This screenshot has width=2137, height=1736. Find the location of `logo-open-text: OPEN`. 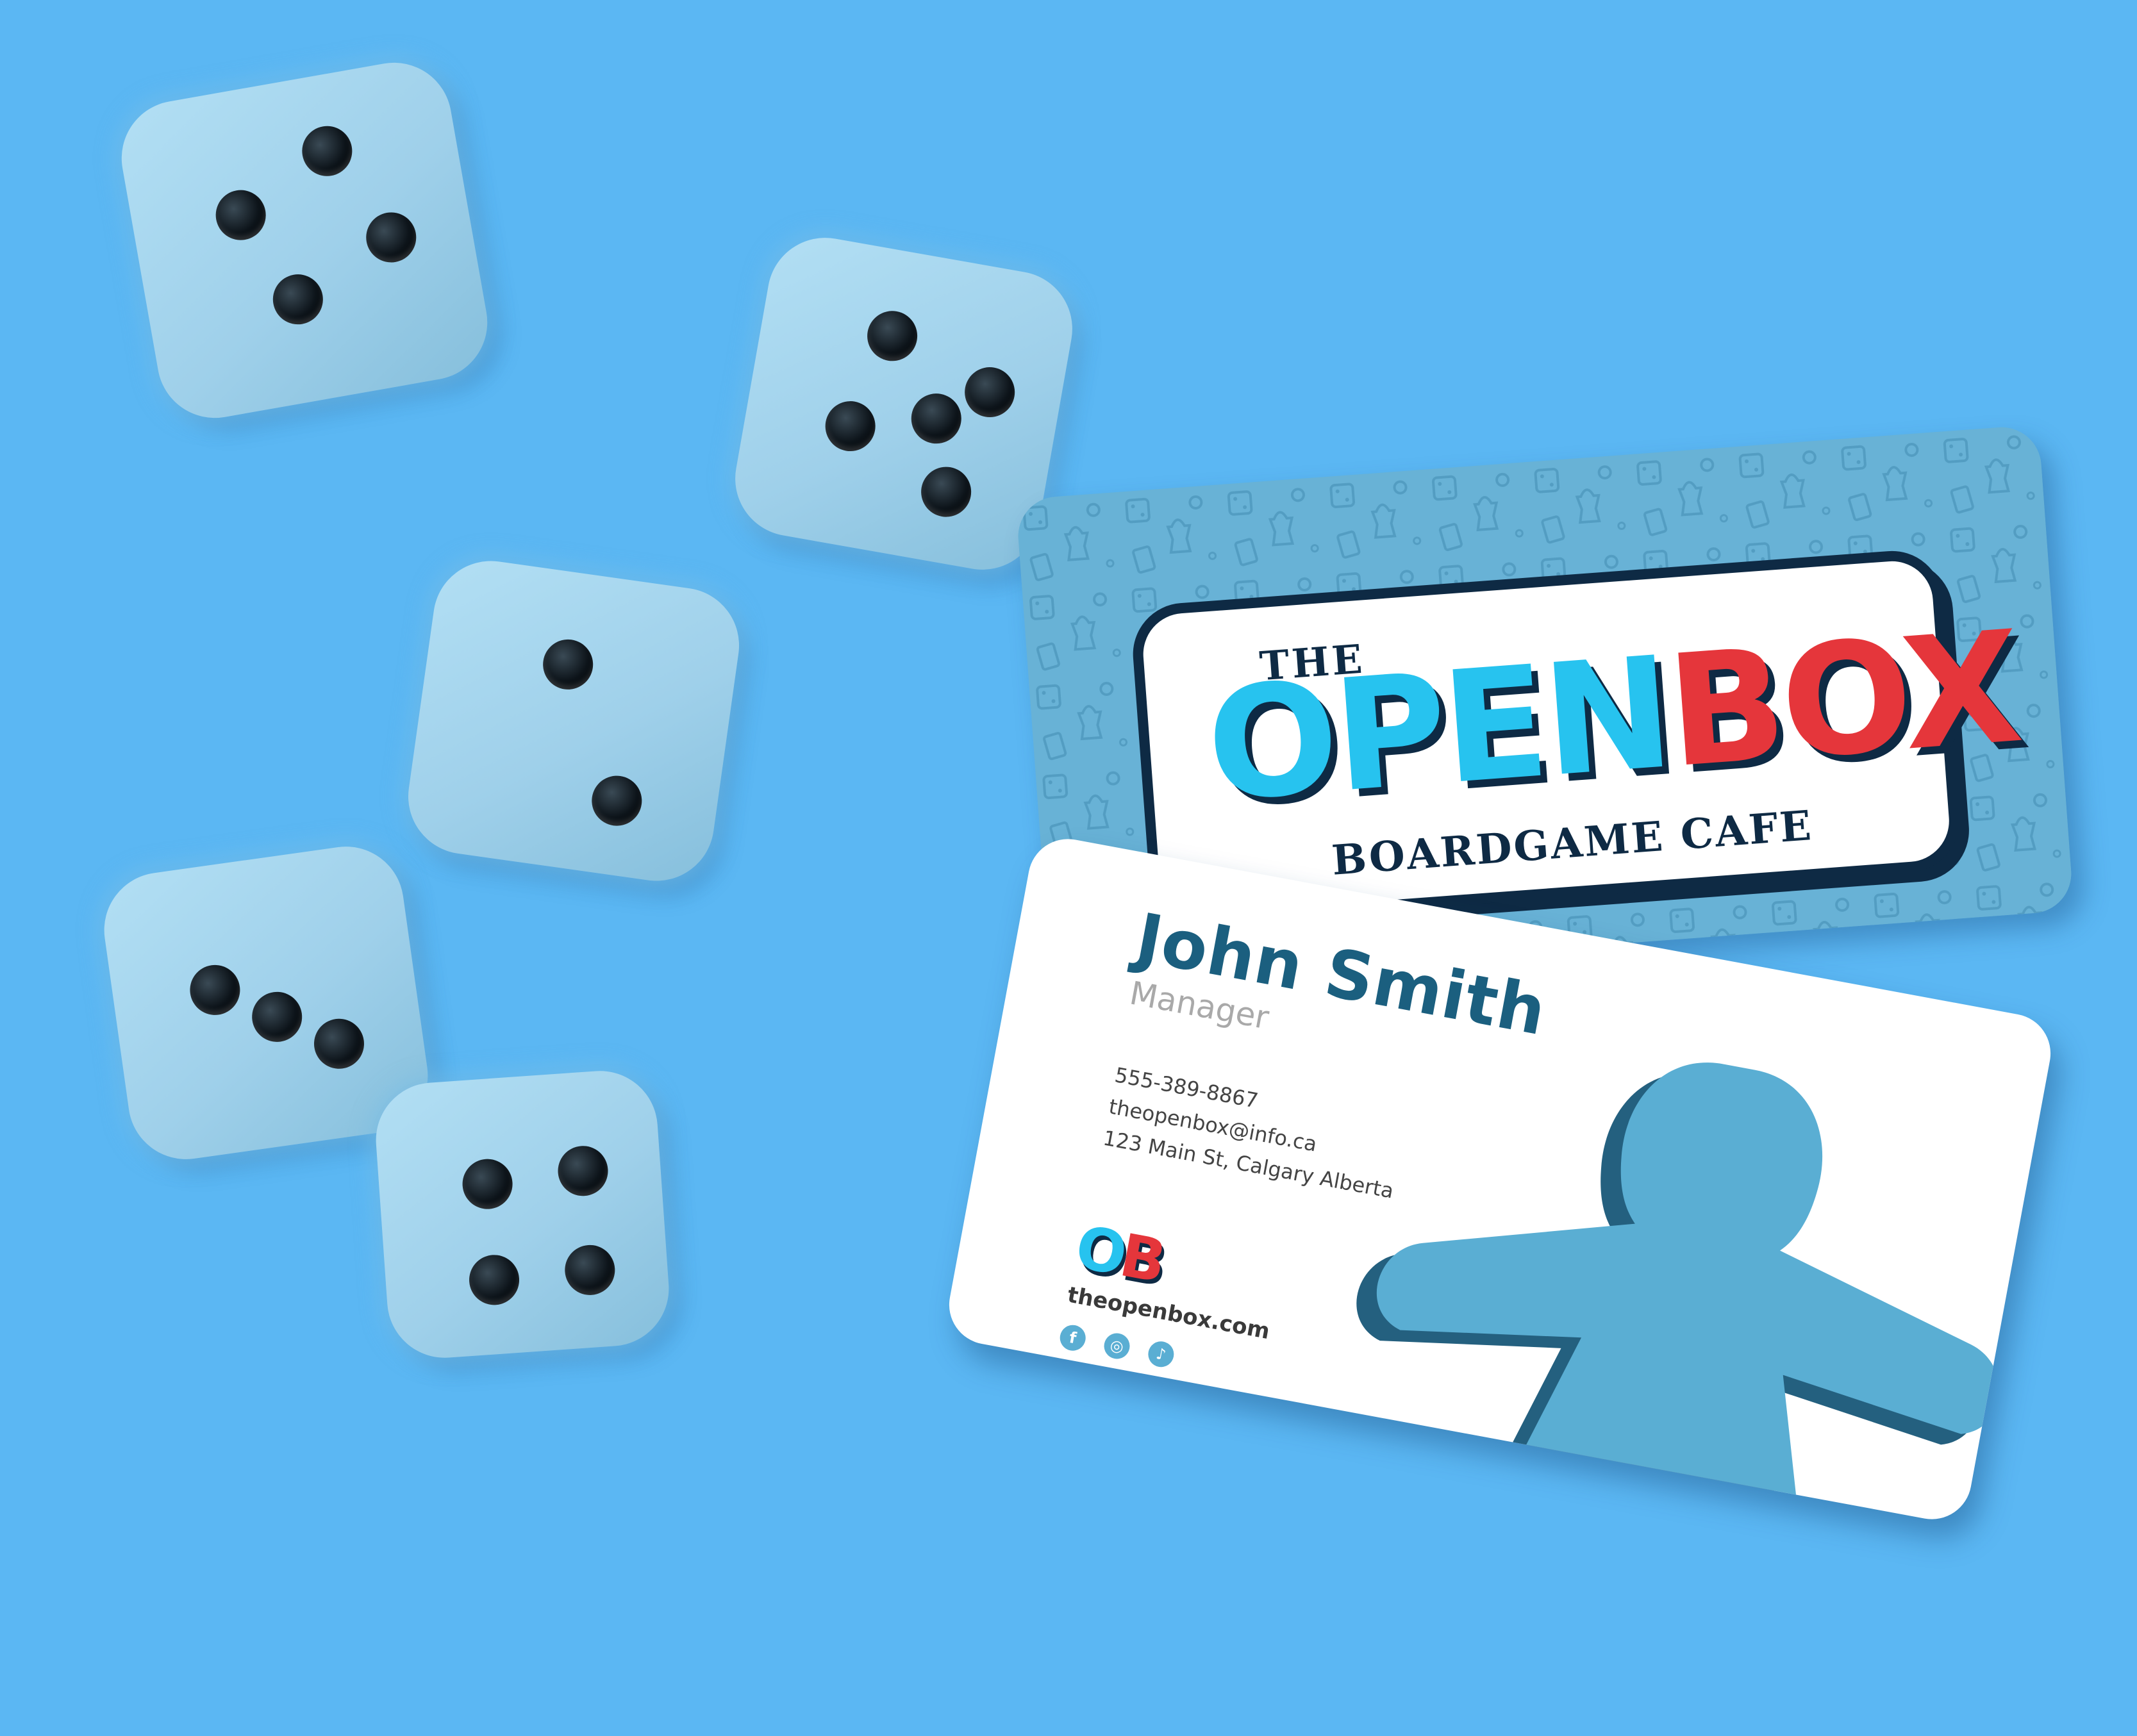

logo-open-text: OPEN is located at coordinates (1438, 729).